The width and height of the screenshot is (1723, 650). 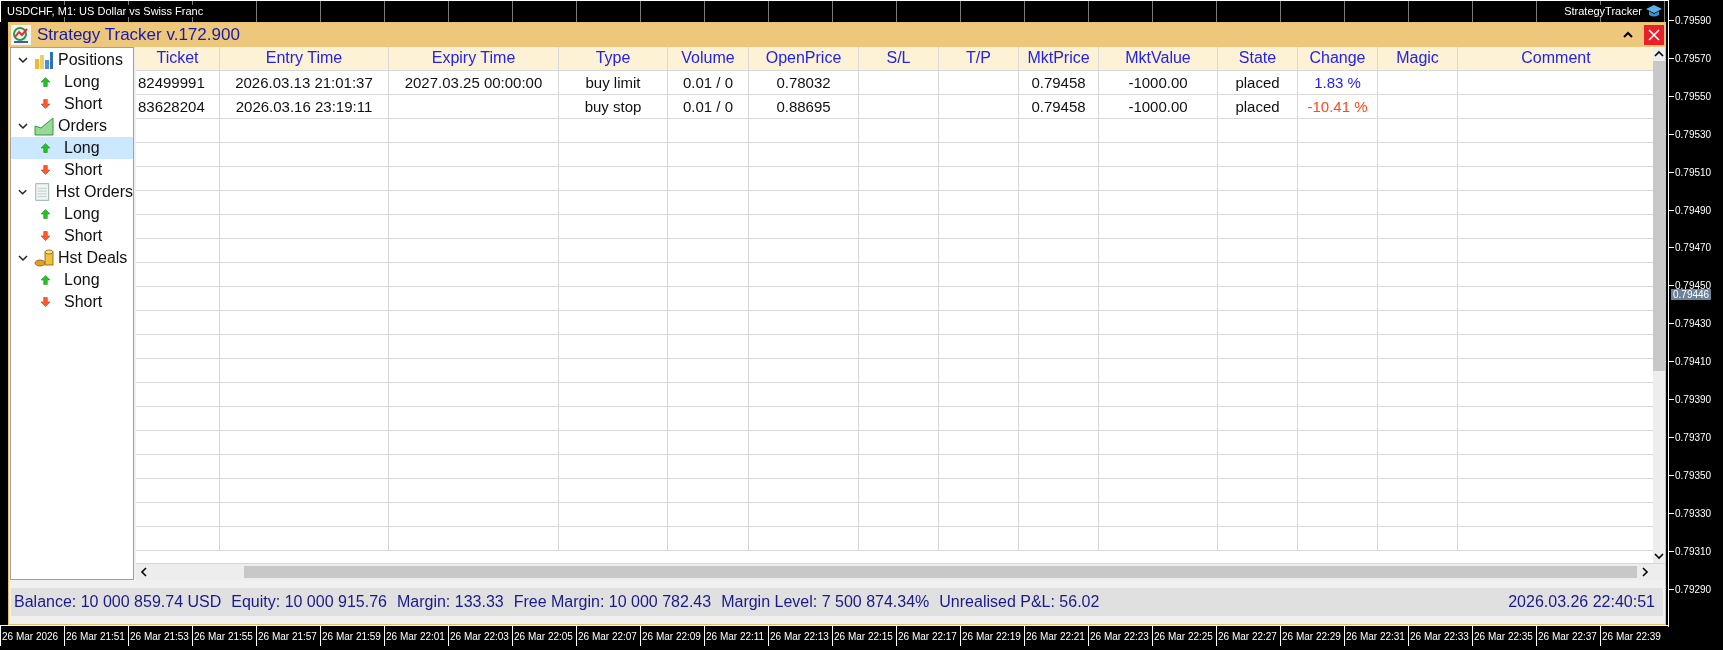 What do you see at coordinates (1693, 210) in the screenshot?
I see `price-label: 0.79490` at bounding box center [1693, 210].